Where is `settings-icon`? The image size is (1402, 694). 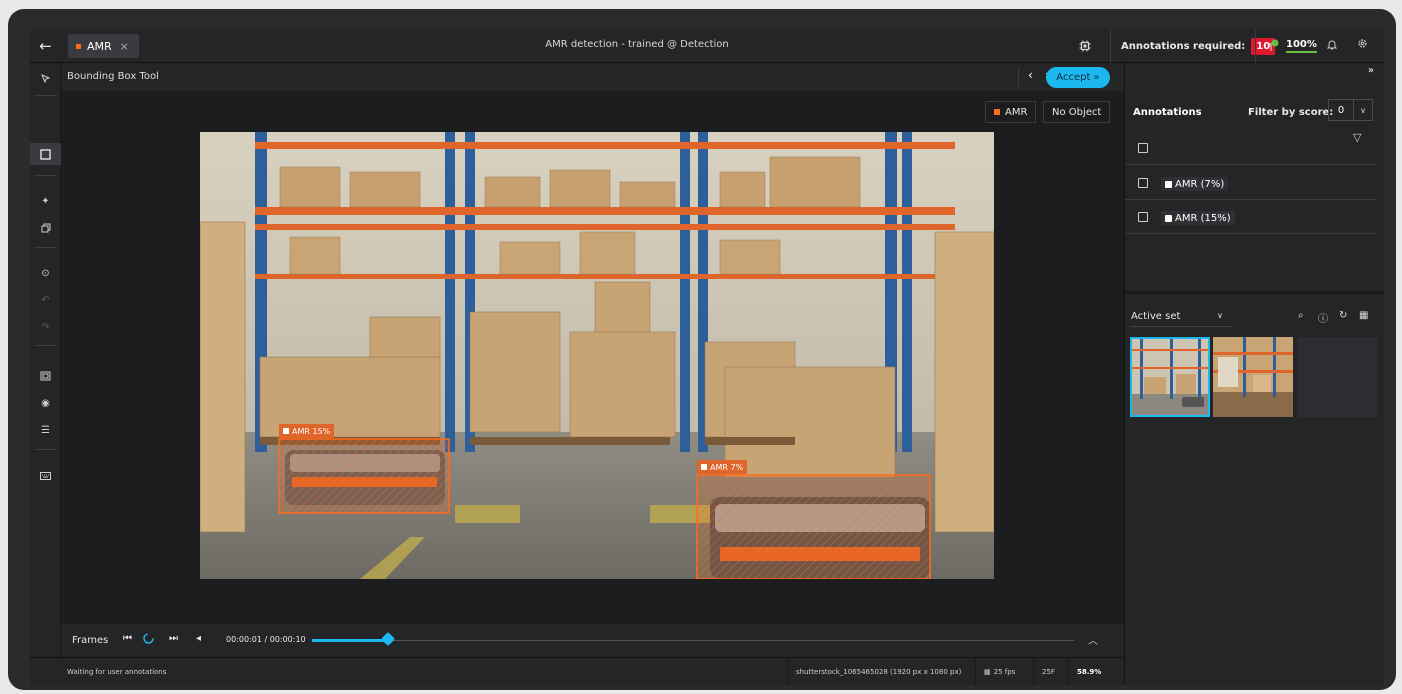 settings-icon is located at coordinates (1362, 45).